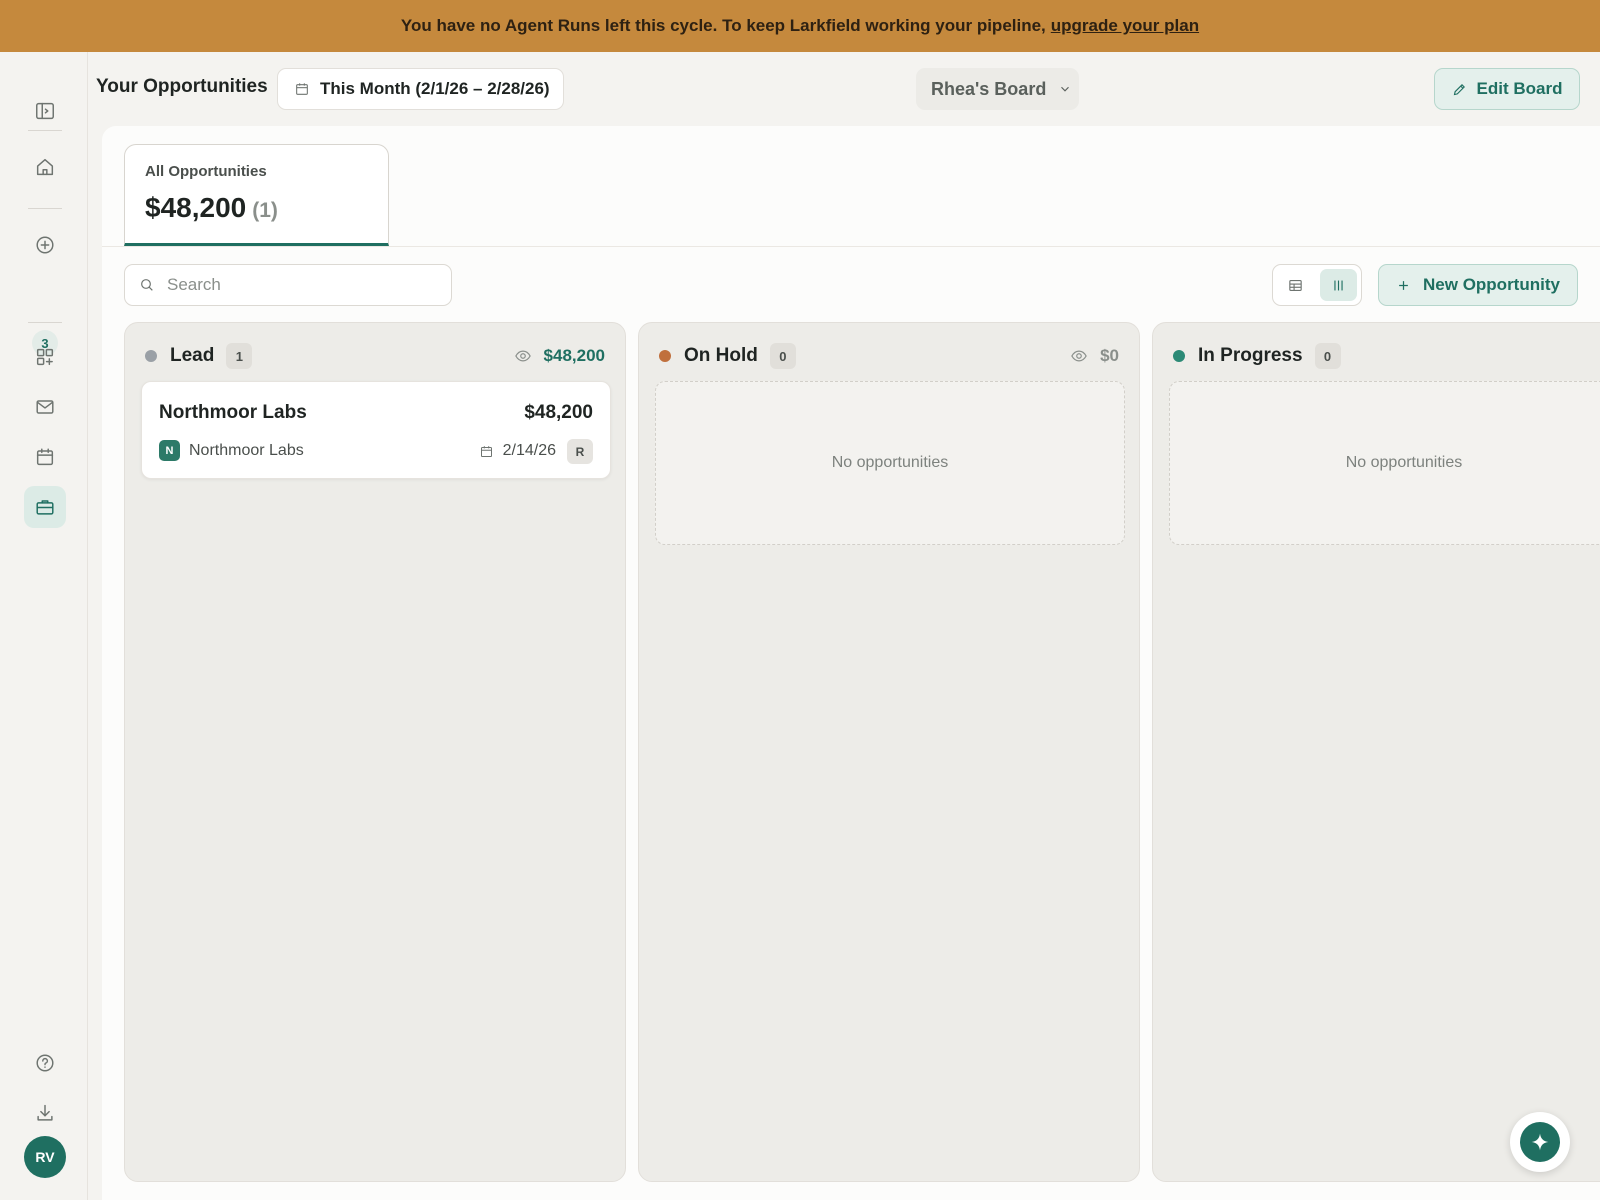 The width and height of the screenshot is (1600, 1200). I want to click on apps-icon, so click(45, 357).